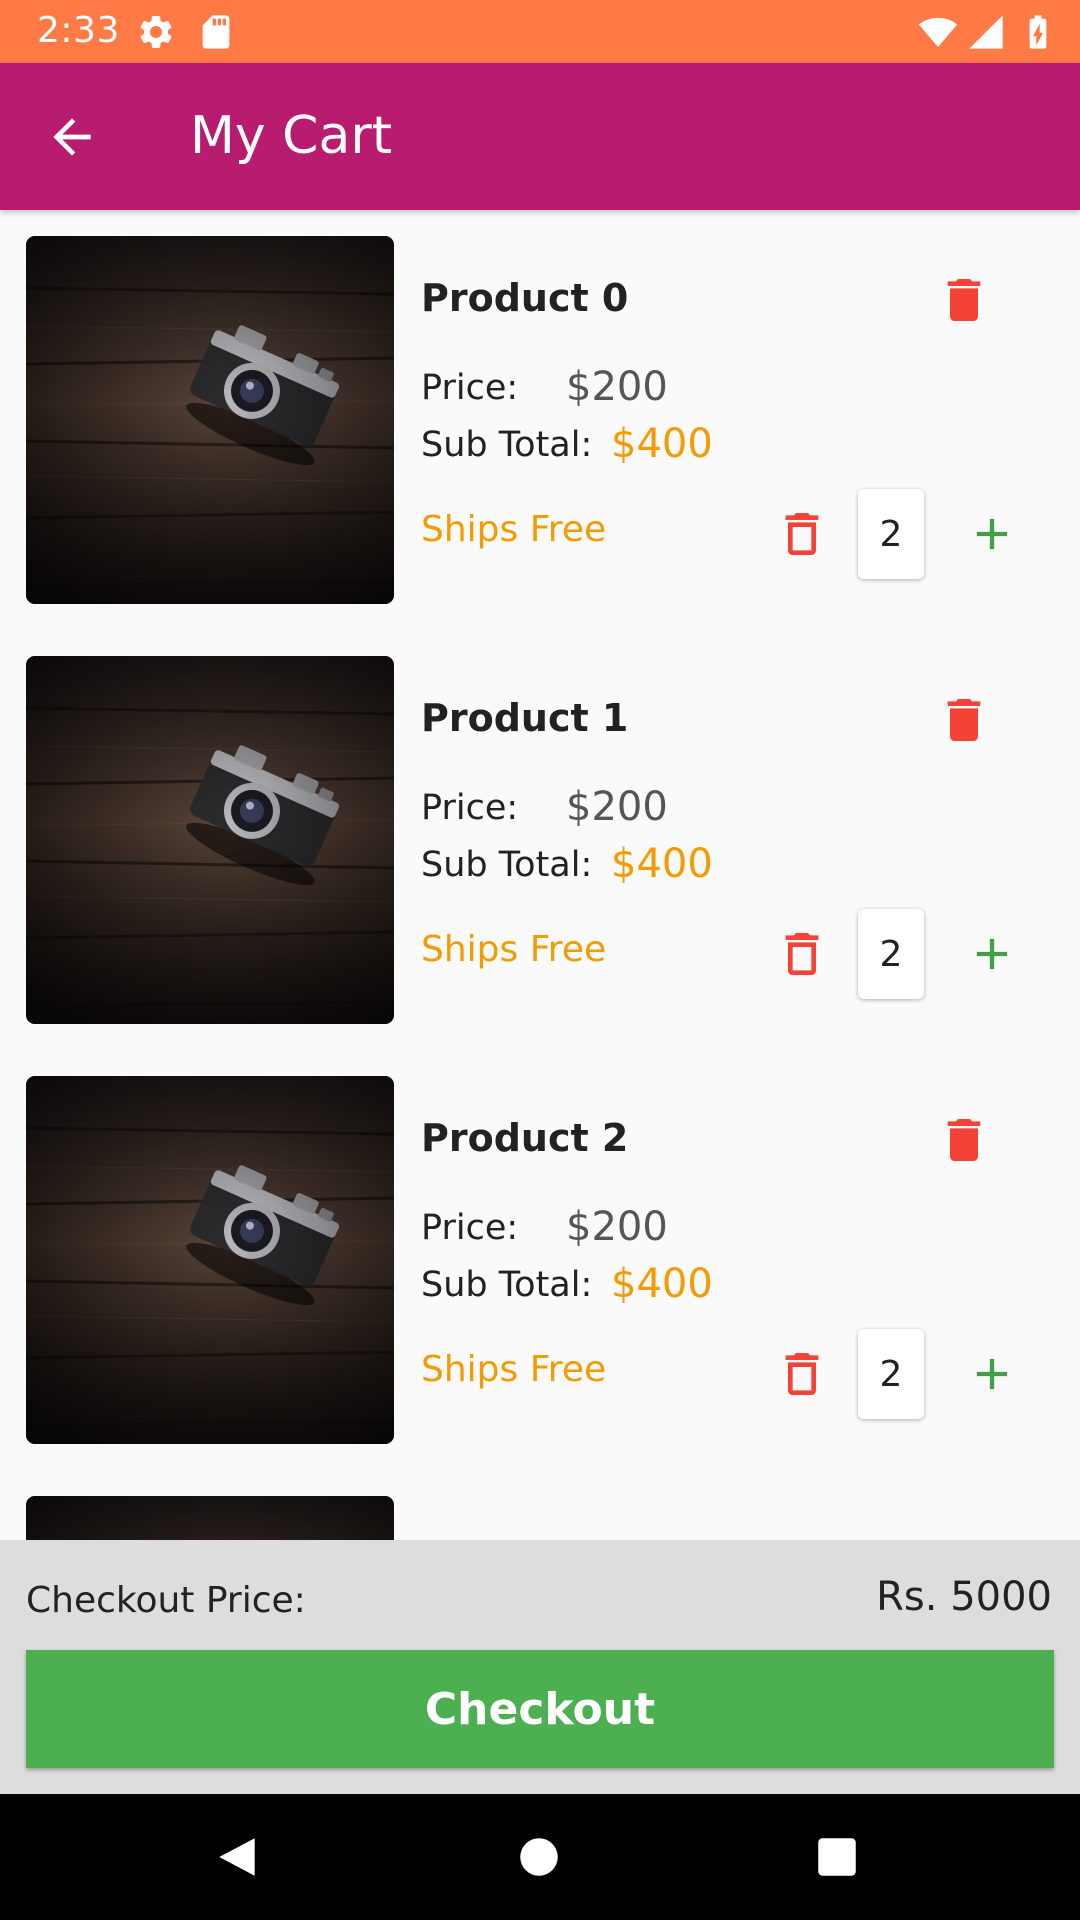 The width and height of the screenshot is (1080, 1920). Describe the element at coordinates (156, 31) in the screenshot. I see `gear-icon` at that location.